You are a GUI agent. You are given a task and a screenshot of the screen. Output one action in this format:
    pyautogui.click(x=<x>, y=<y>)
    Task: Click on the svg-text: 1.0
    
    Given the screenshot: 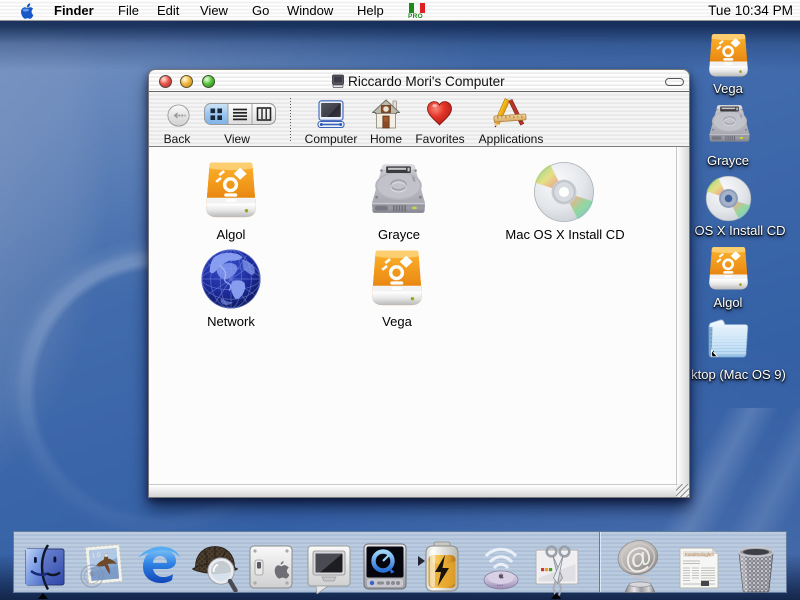 What is the action you would take?
    pyautogui.click(x=96, y=556)
    